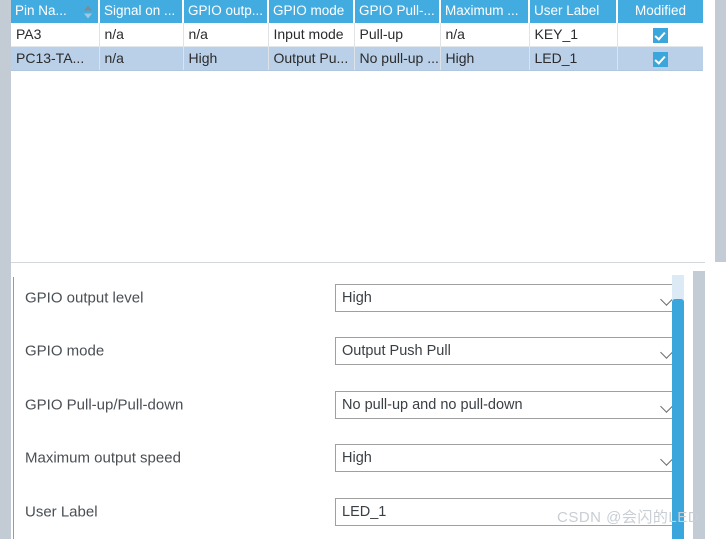 This screenshot has width=726, height=539. I want to click on form-vertical-scrollbar, so click(678, 407).